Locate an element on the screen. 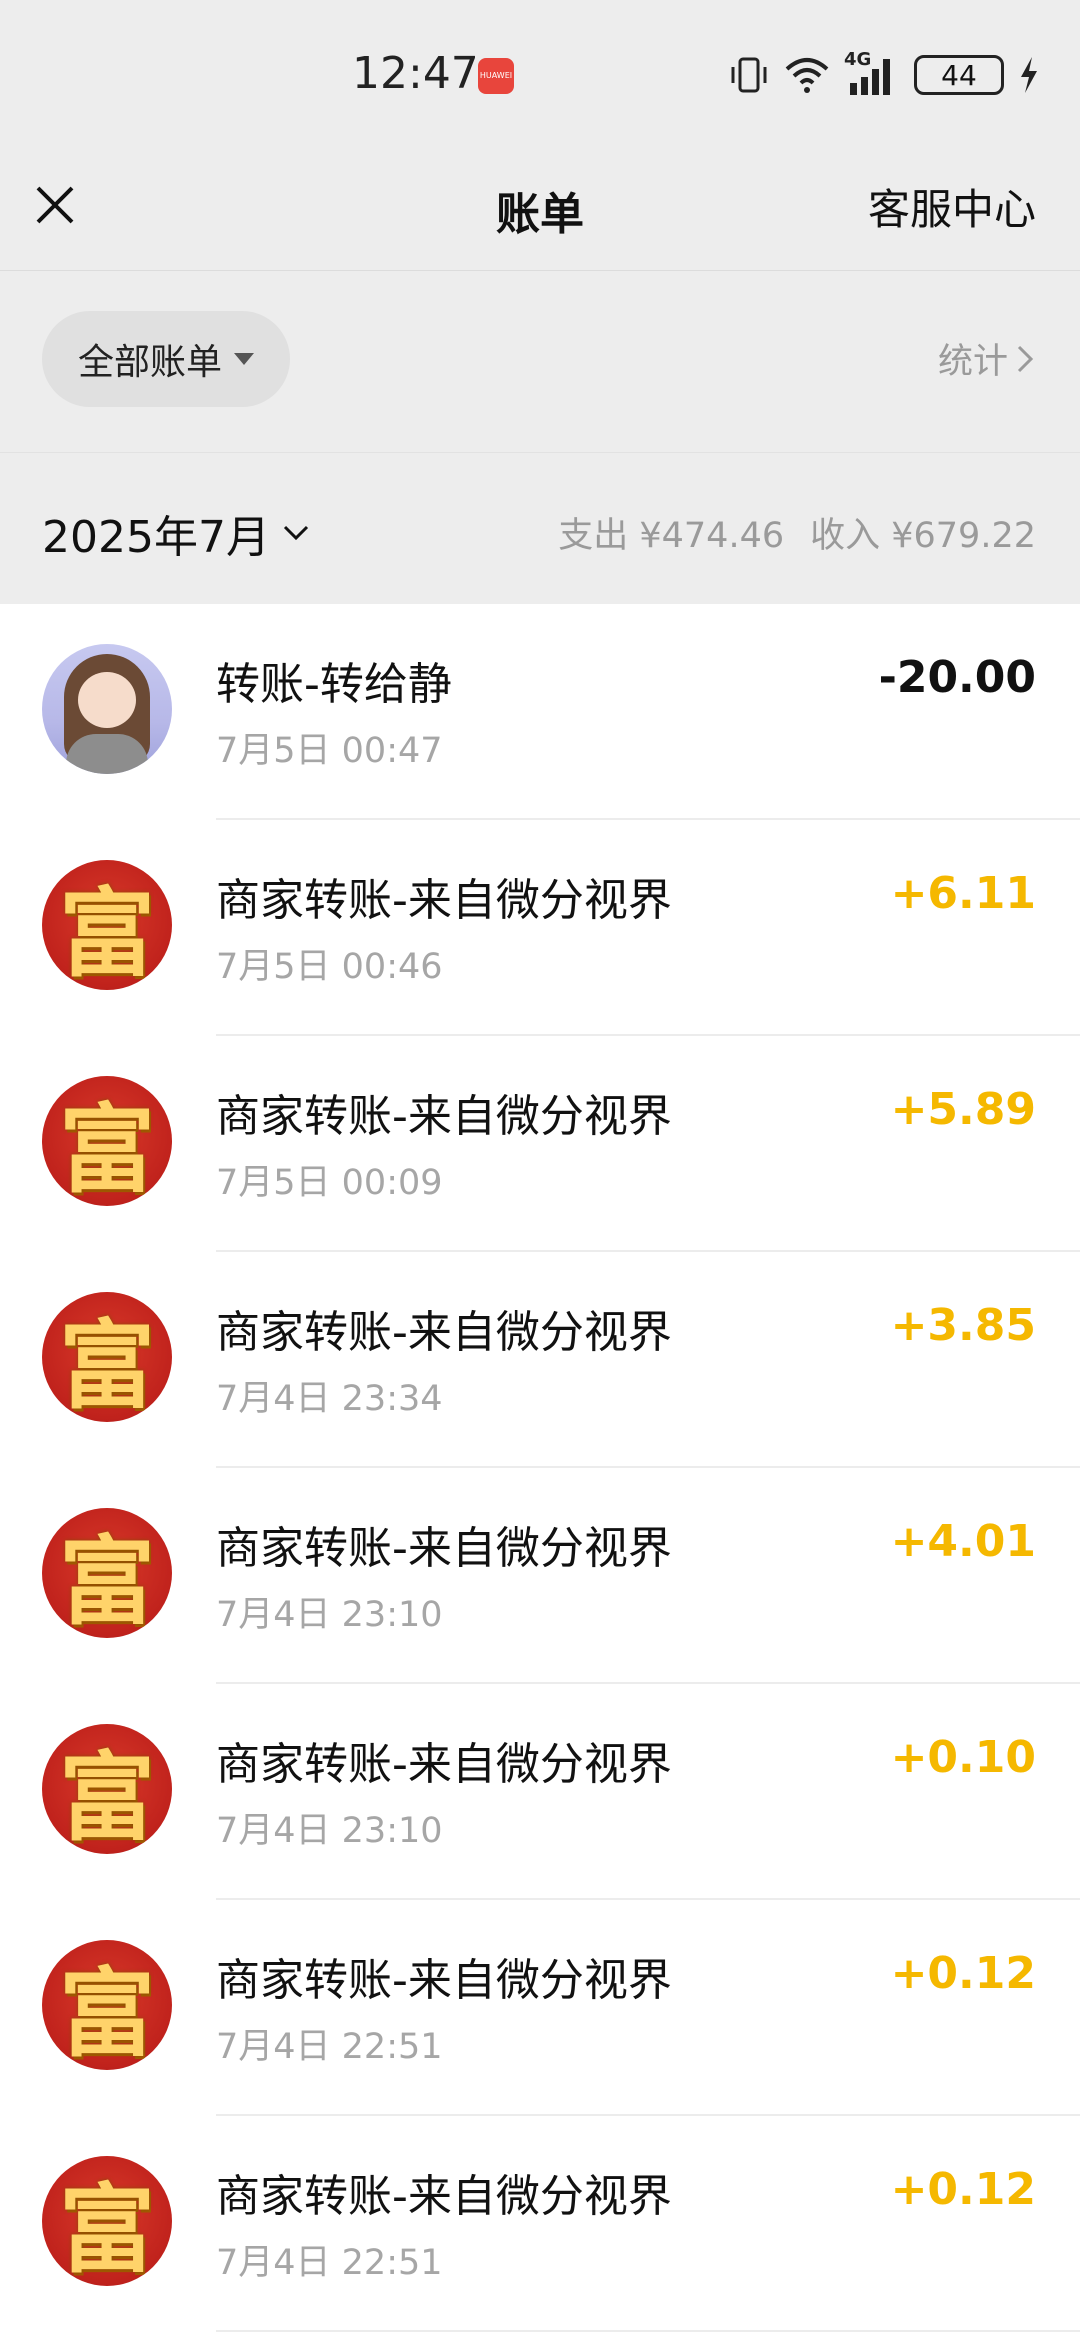  transaction-row: 富 商家转账-来自微分视界 7月5日 00:46 +6.11 is located at coordinates (540, 928).